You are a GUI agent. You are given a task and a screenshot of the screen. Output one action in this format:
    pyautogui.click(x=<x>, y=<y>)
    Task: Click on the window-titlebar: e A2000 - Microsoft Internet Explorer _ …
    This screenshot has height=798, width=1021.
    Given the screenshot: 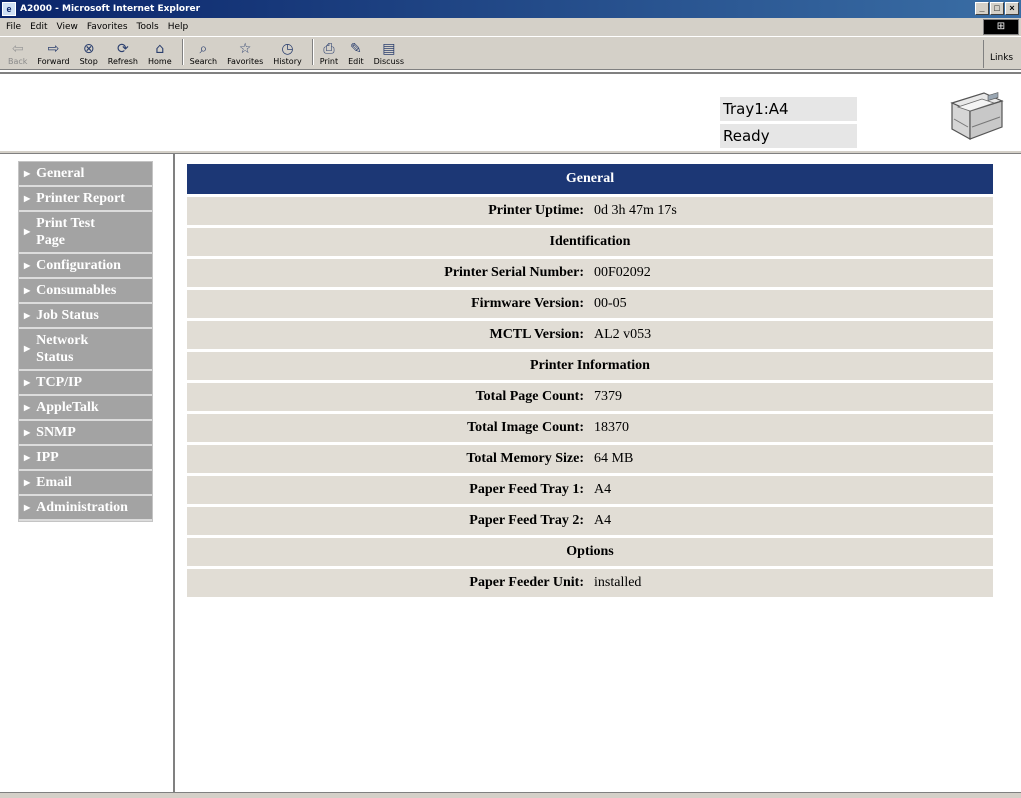 What is the action you would take?
    pyautogui.click(x=510, y=9)
    